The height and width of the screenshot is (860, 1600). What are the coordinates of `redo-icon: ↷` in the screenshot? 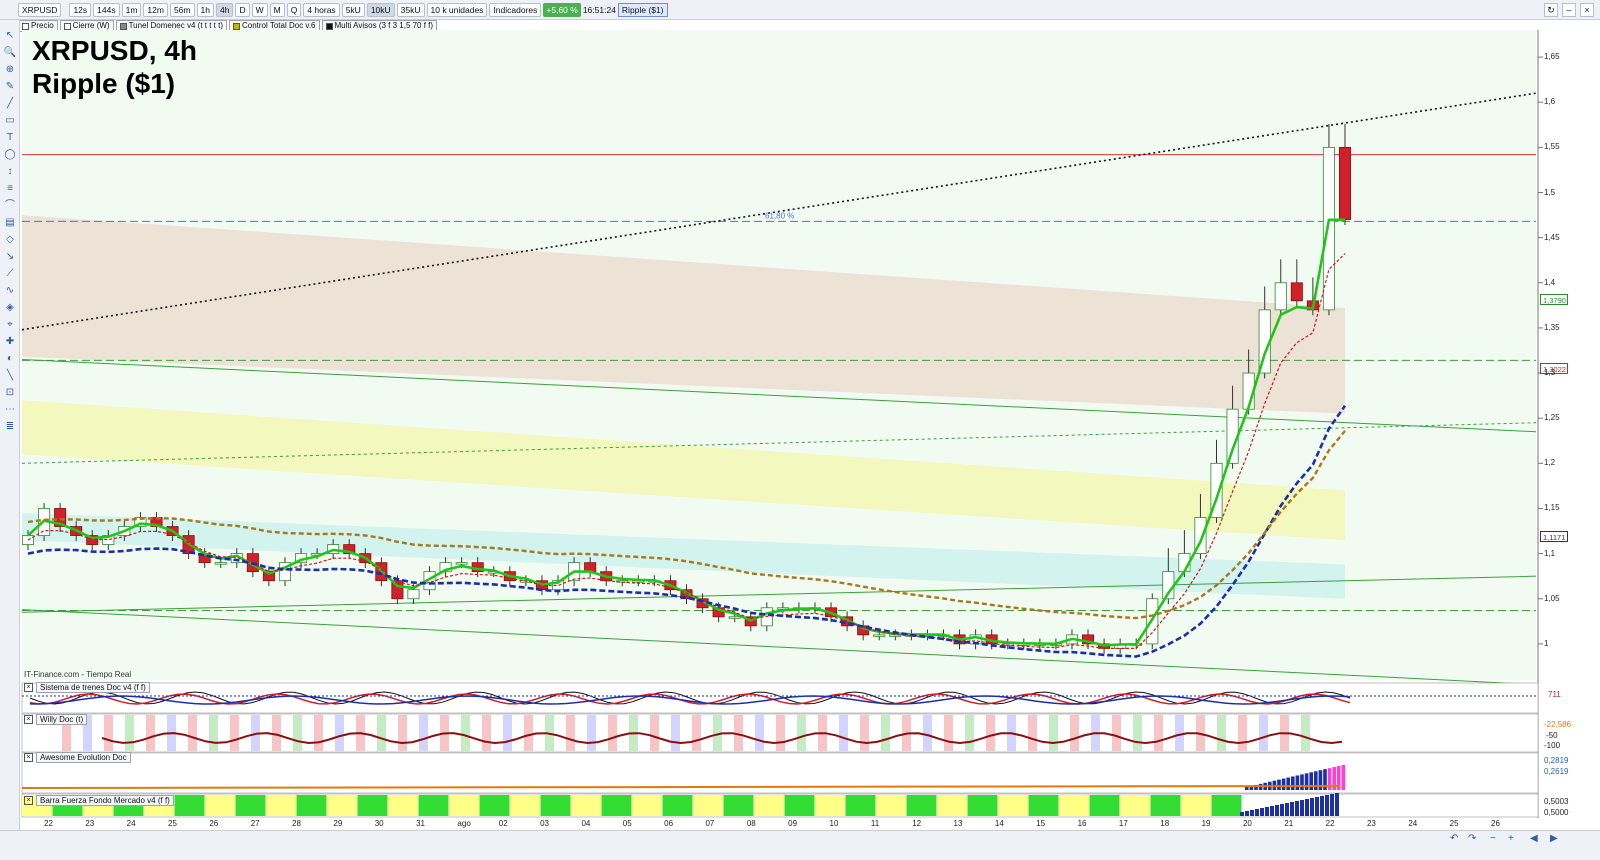 It's located at (1472, 838).